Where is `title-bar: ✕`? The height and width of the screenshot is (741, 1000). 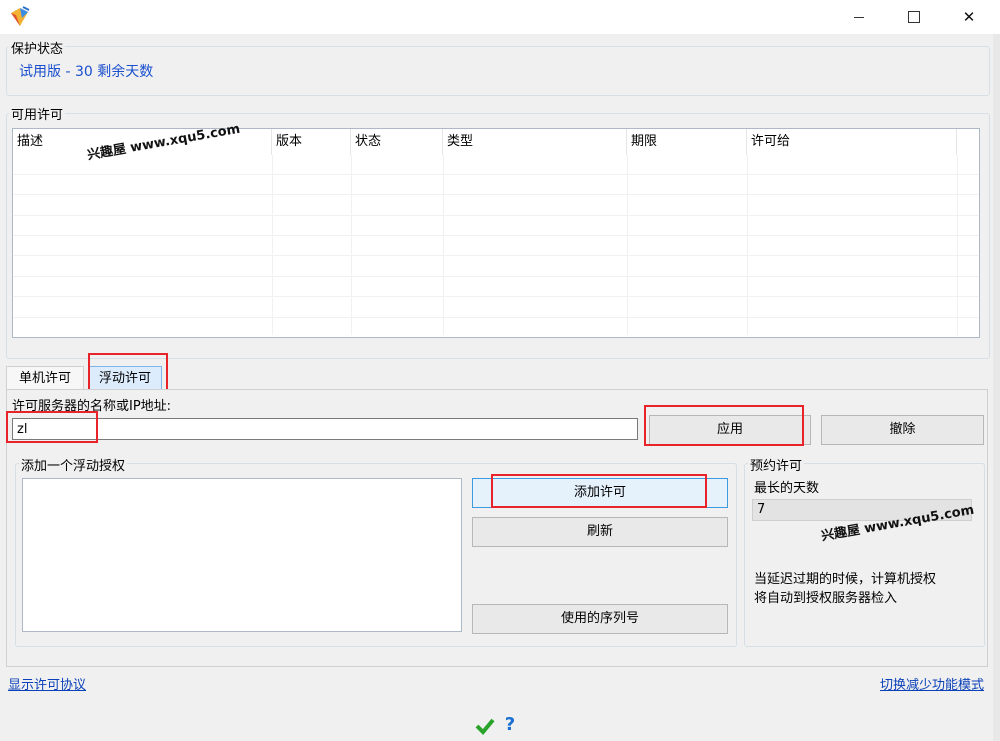 title-bar: ✕ is located at coordinates (500, 17).